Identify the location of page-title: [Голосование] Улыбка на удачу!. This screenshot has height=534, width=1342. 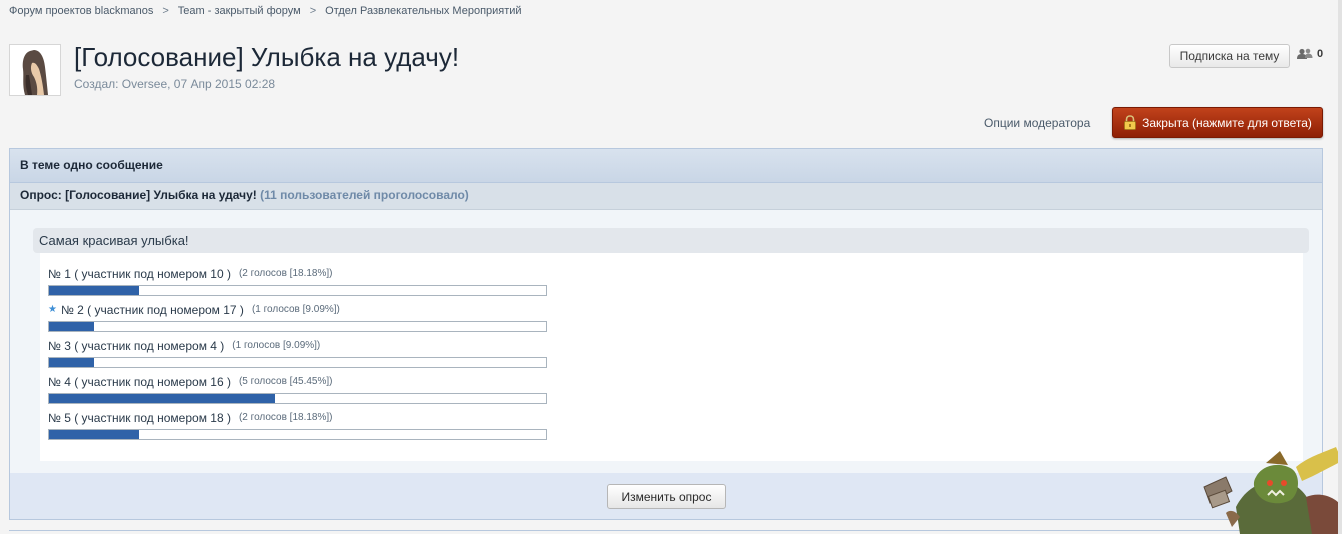
(267, 57).